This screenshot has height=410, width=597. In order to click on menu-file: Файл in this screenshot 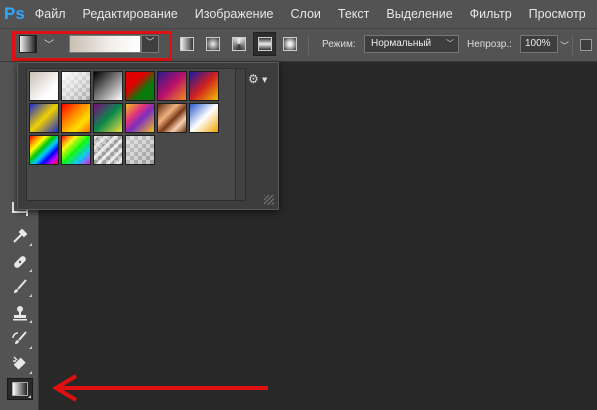, I will do `click(50, 14)`.